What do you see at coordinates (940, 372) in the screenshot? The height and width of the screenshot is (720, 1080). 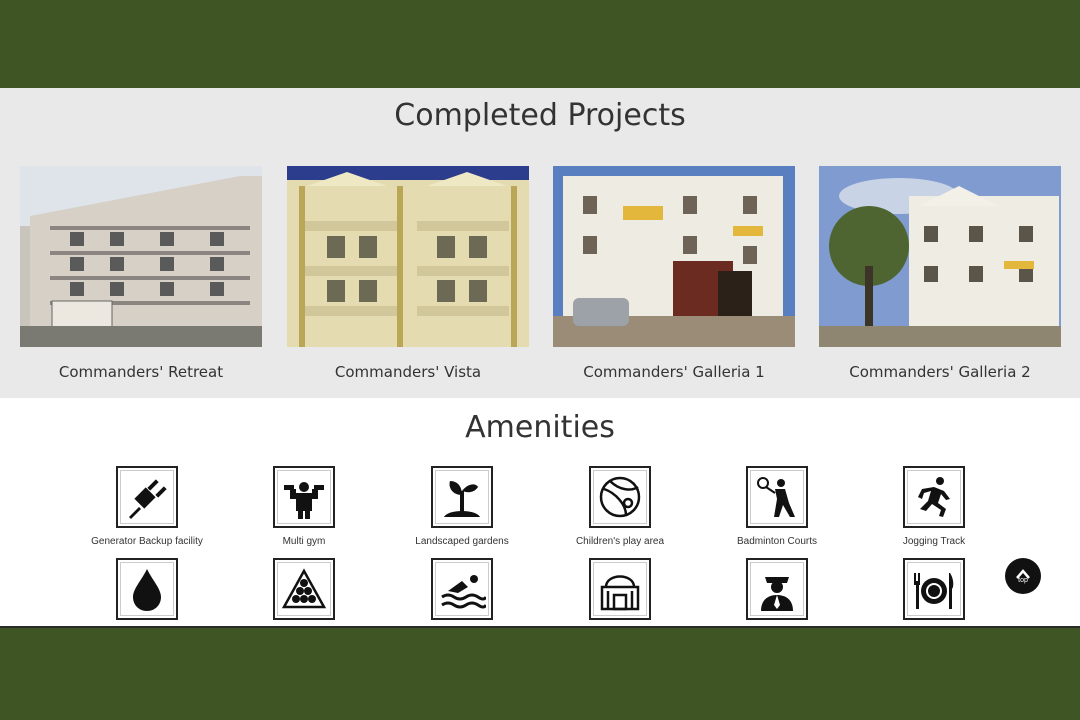 I see `project-name: Commanders' Galleria 2` at bounding box center [940, 372].